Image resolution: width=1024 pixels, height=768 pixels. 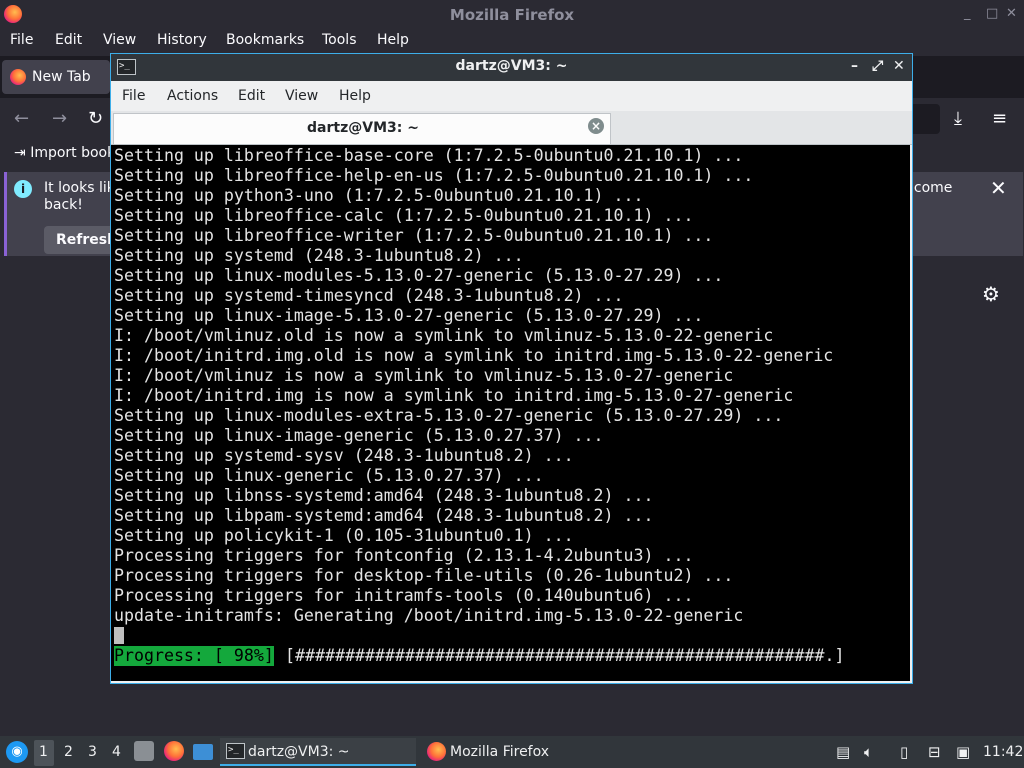 What do you see at coordinates (235, 751) in the screenshot?
I see `terminal-task-icon: >_` at bounding box center [235, 751].